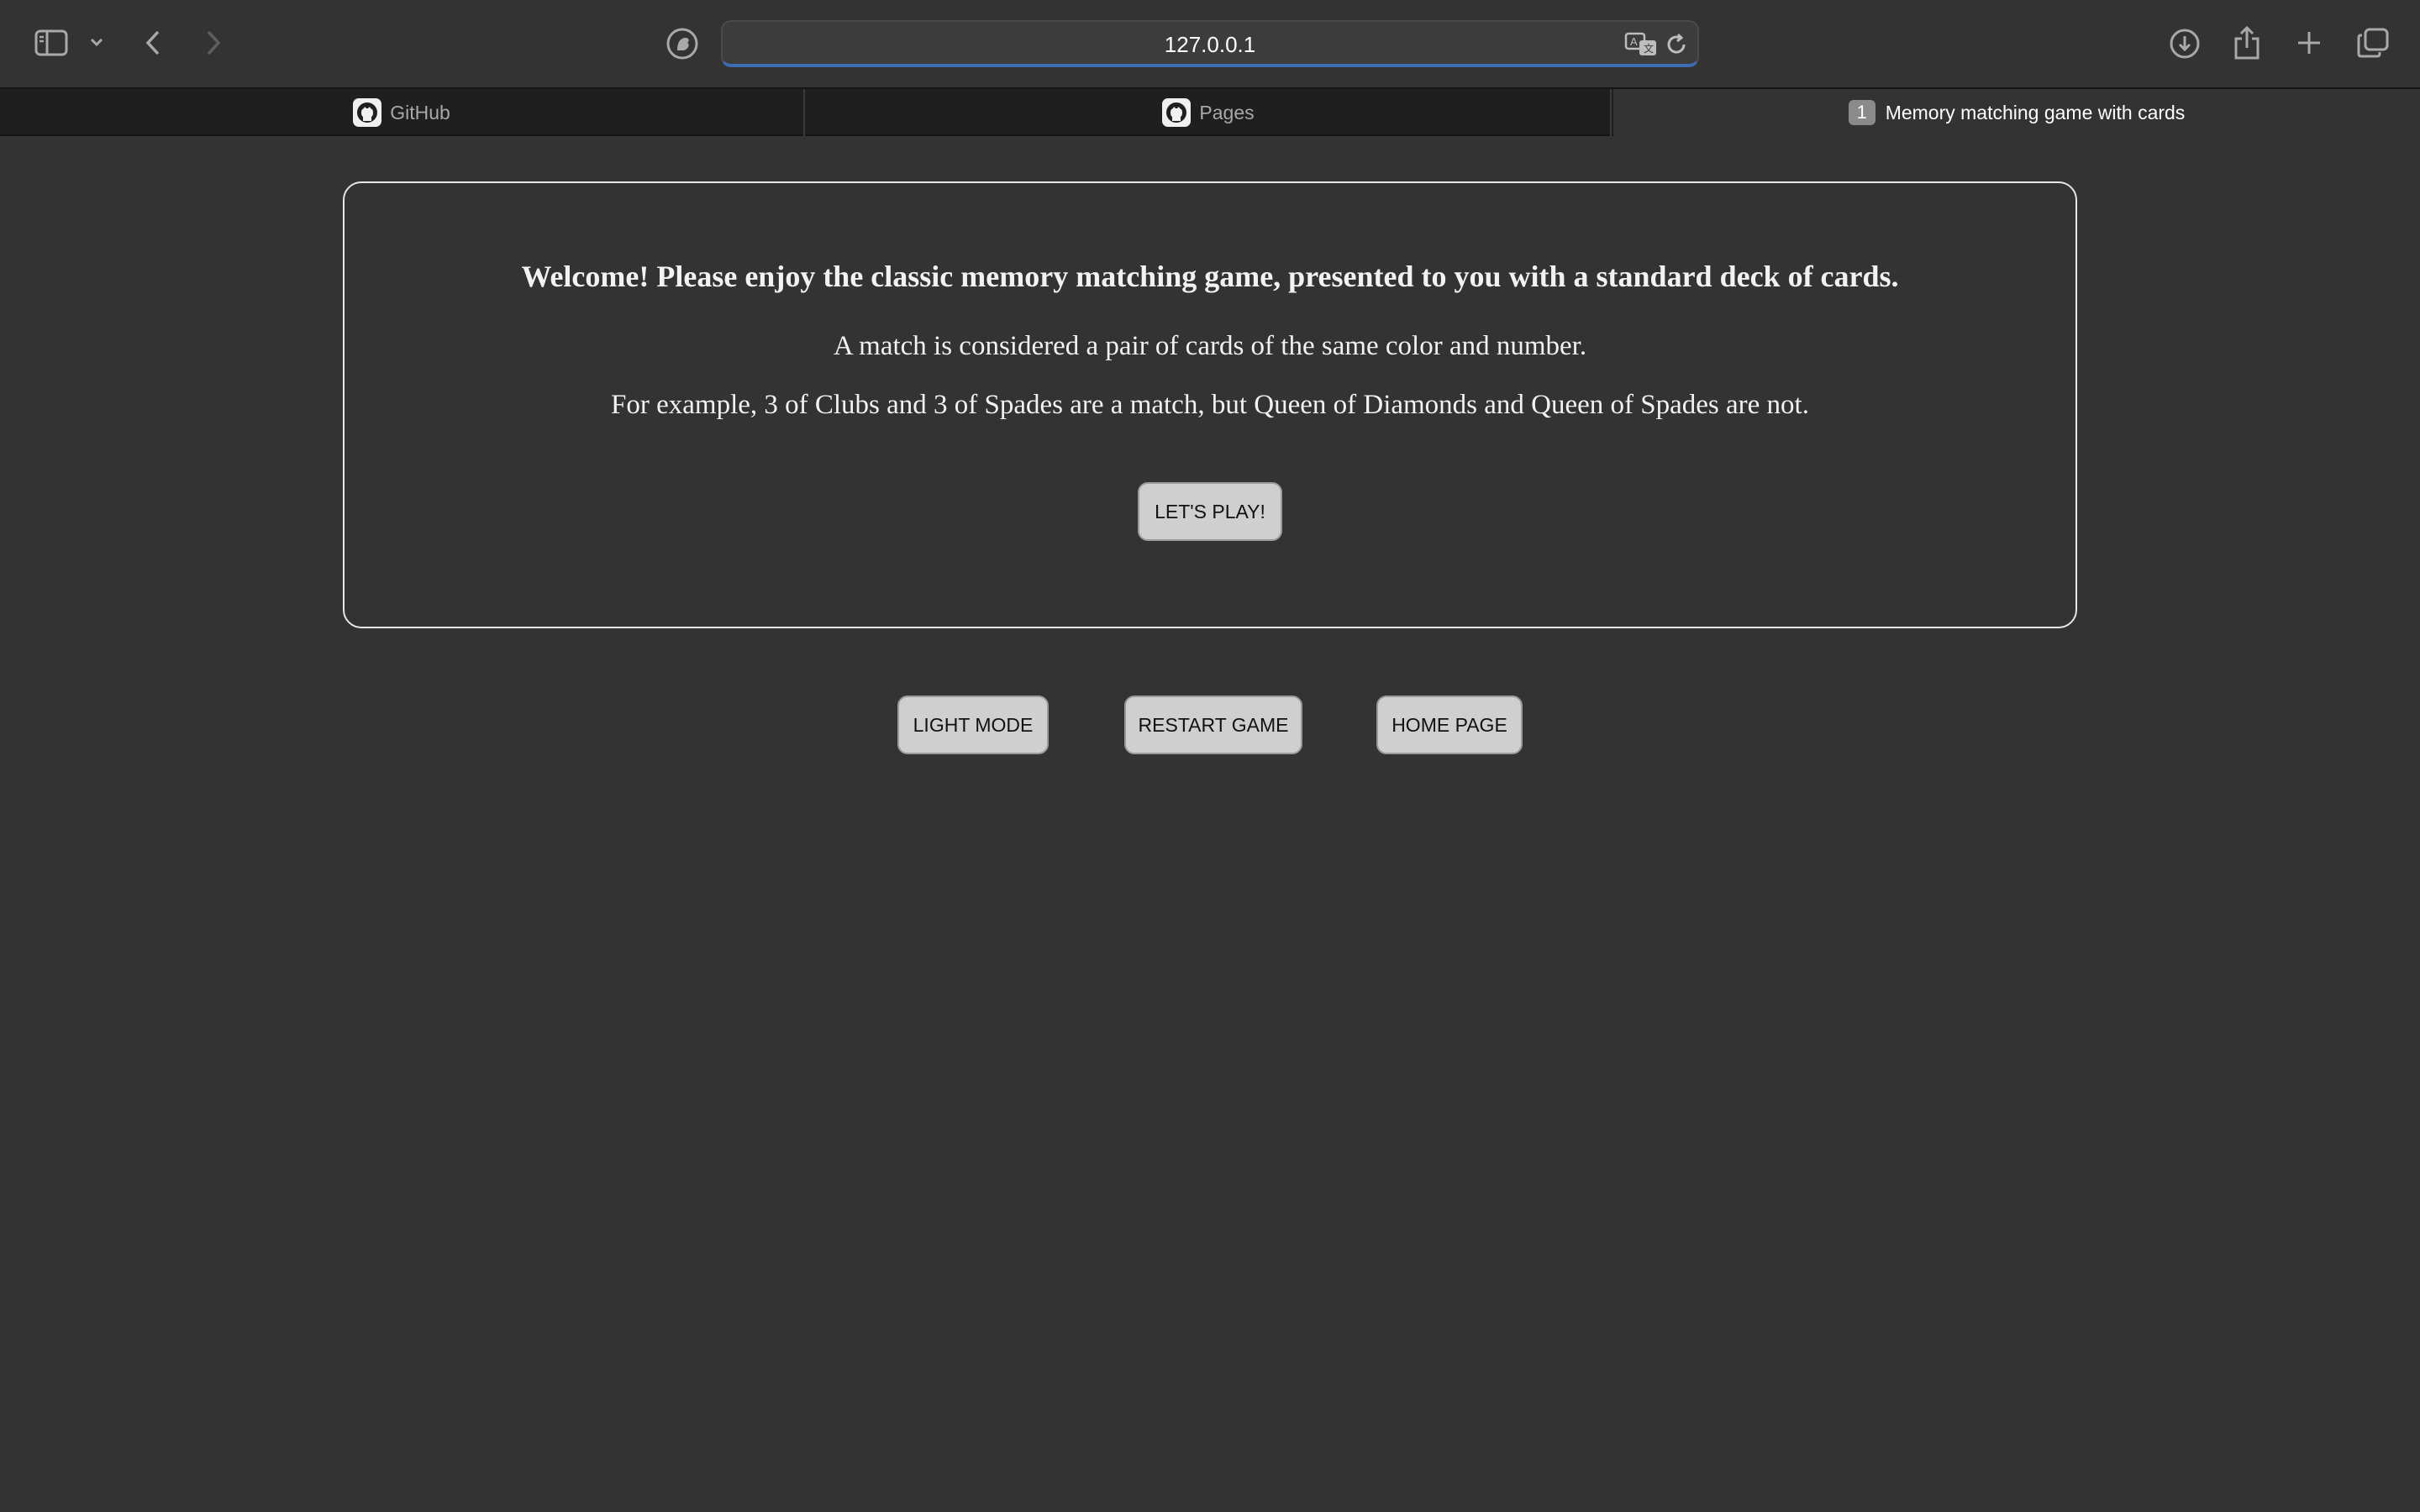 The width and height of the screenshot is (2420, 1512). Describe the element at coordinates (973, 725) in the screenshot. I see `light-mode-button: LIGHT MODE` at that location.